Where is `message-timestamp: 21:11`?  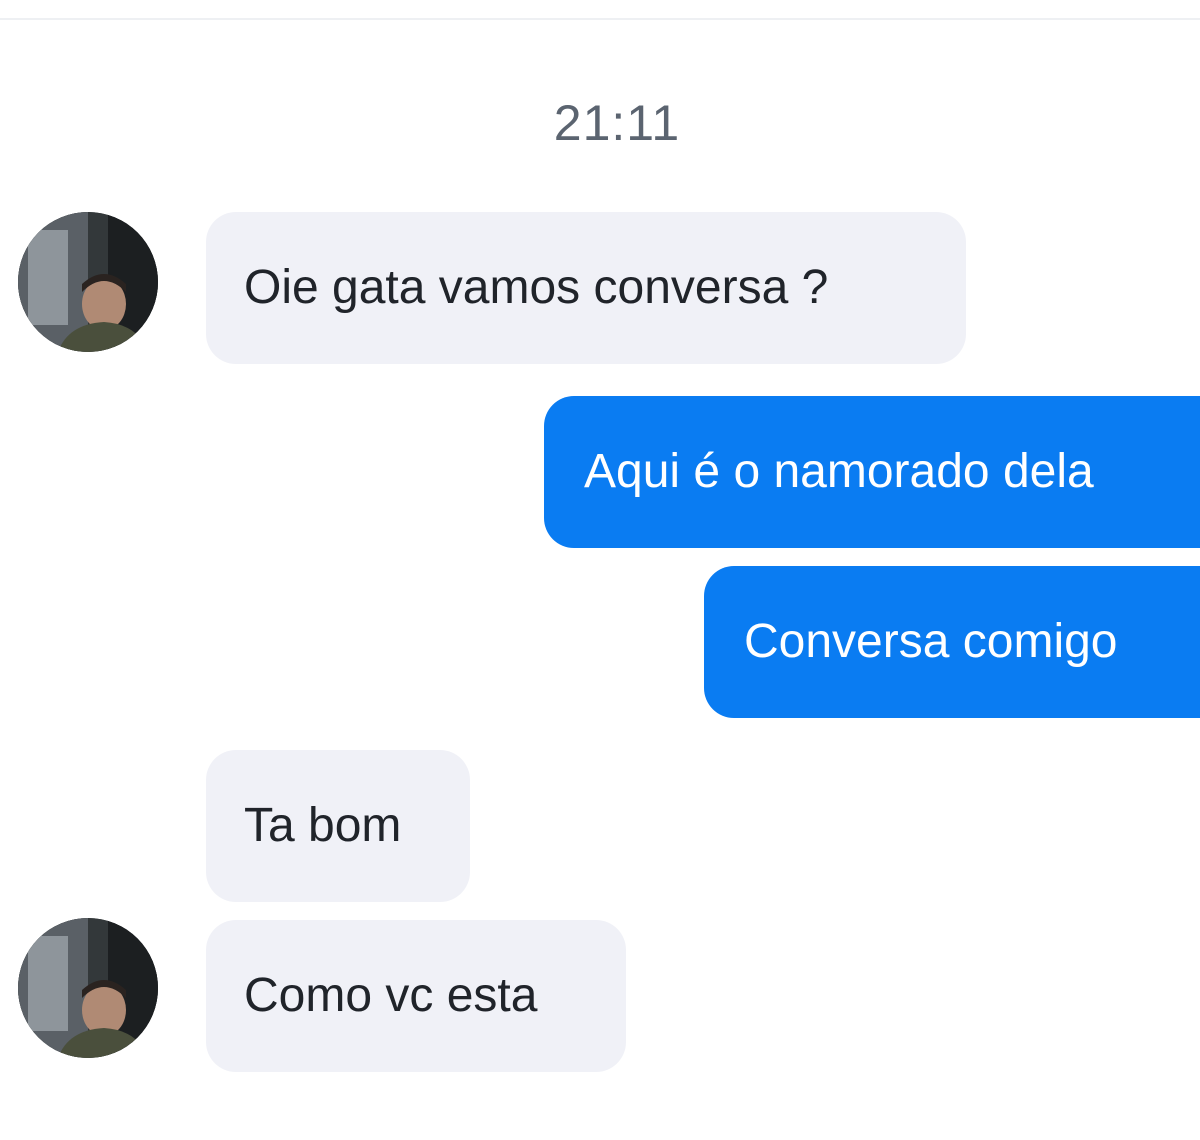 message-timestamp: 21:11 is located at coordinates (617, 123).